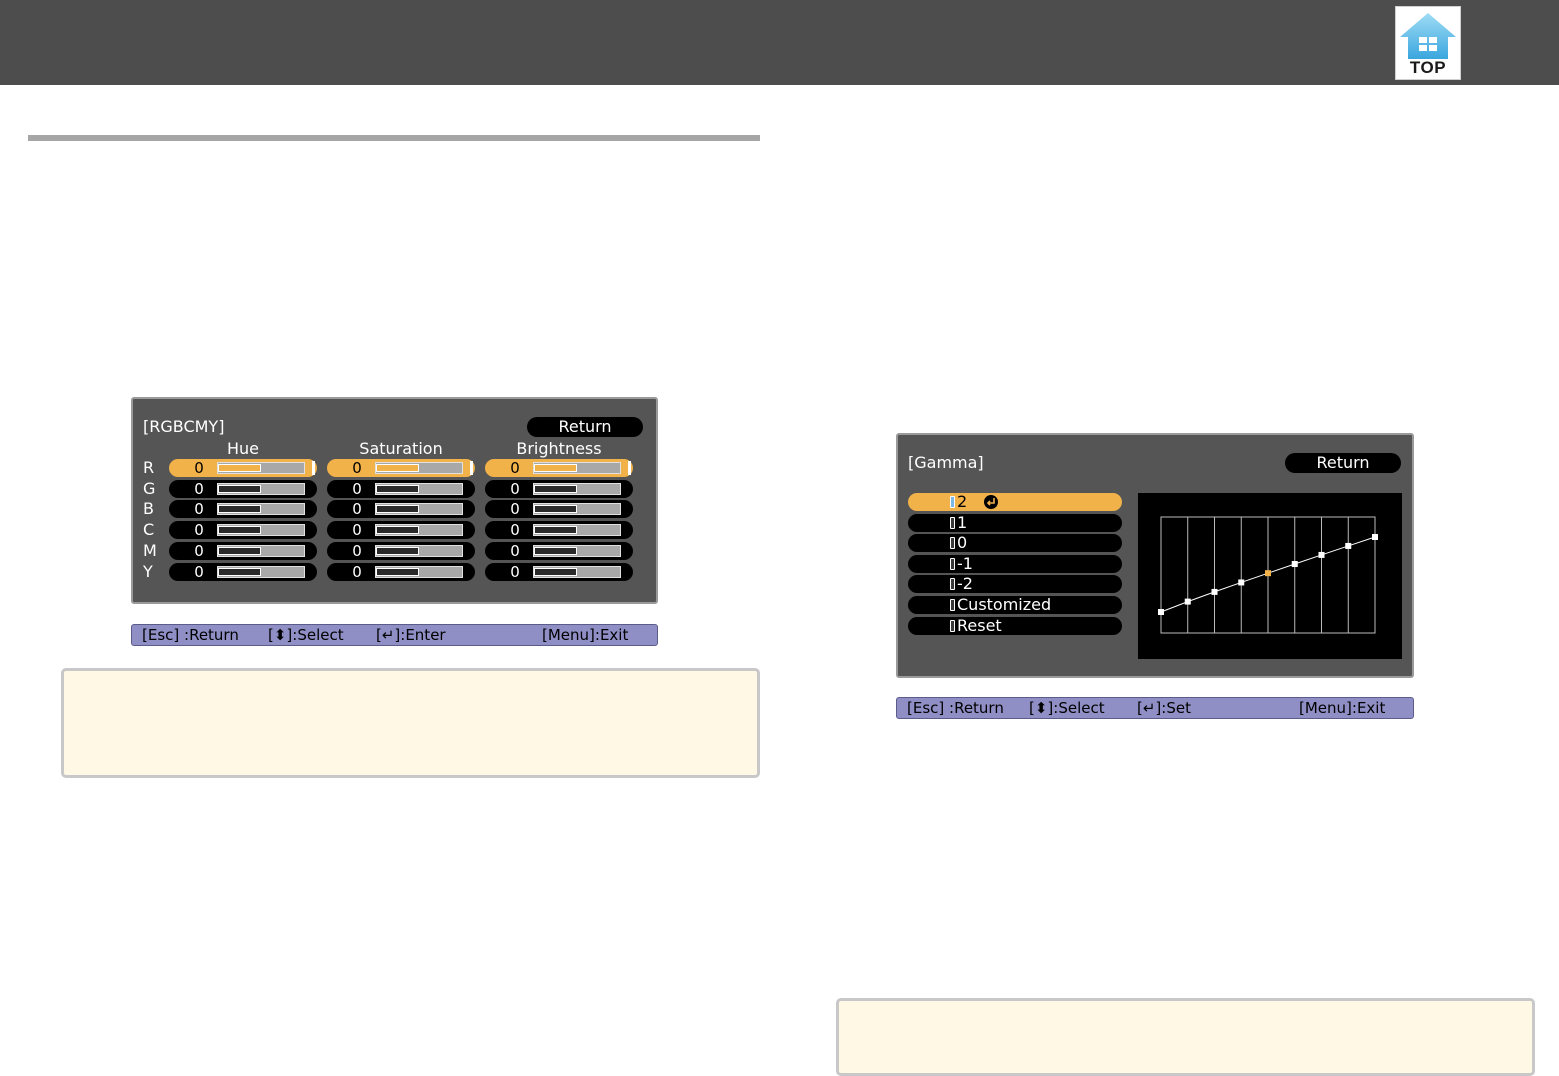 The height and width of the screenshot is (1076, 1559). I want to click on saturation-slider-g: 0, so click(401, 488).